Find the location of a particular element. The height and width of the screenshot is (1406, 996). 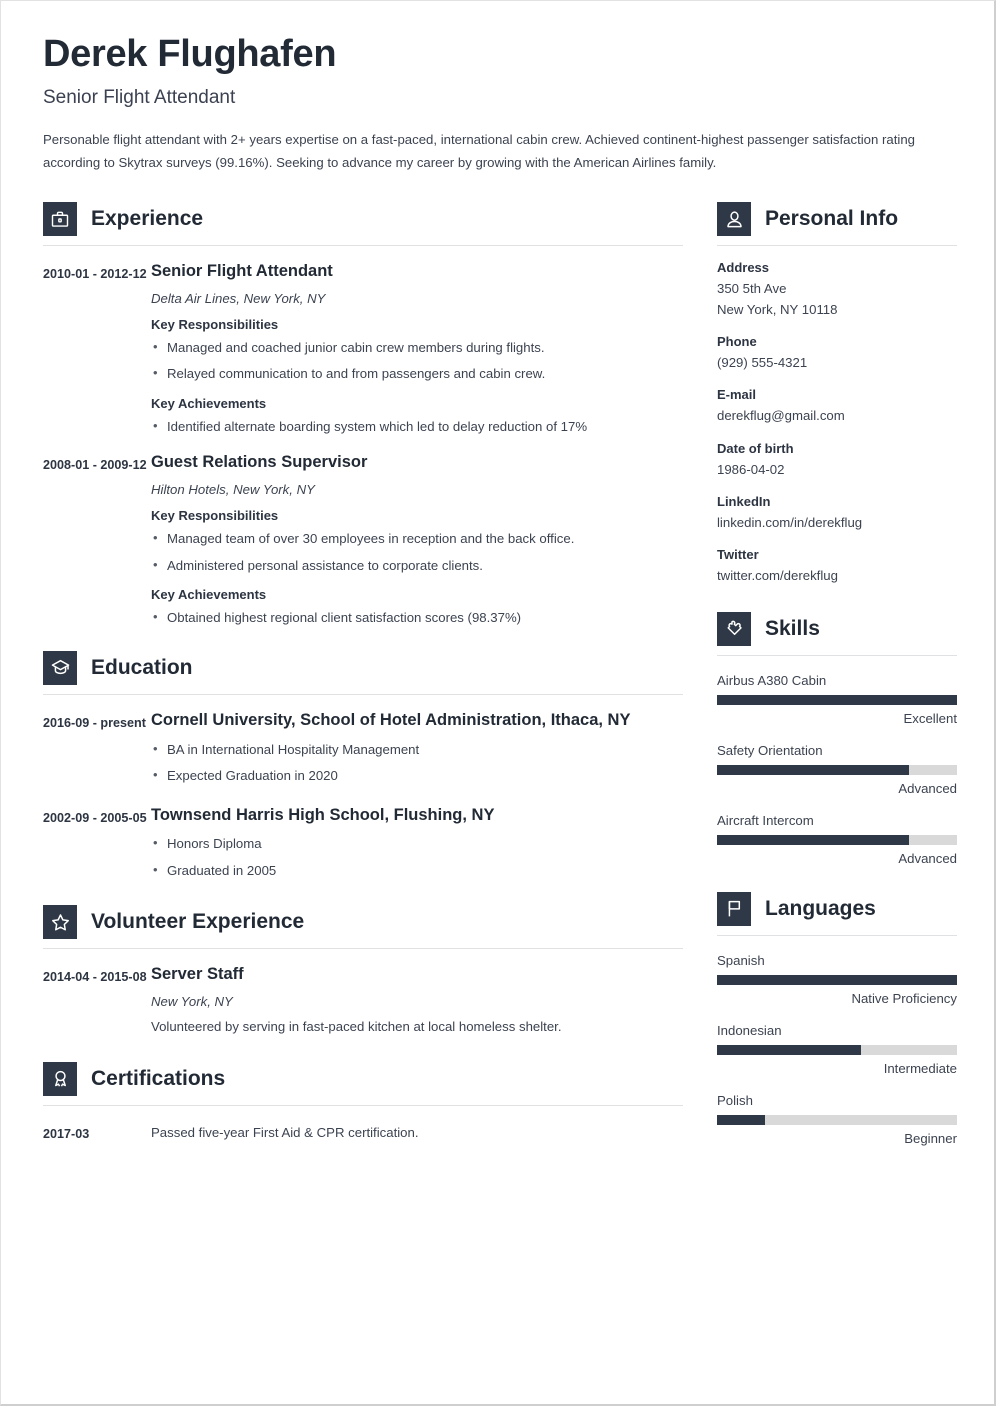

entry-role: Server Staff is located at coordinates (197, 974).